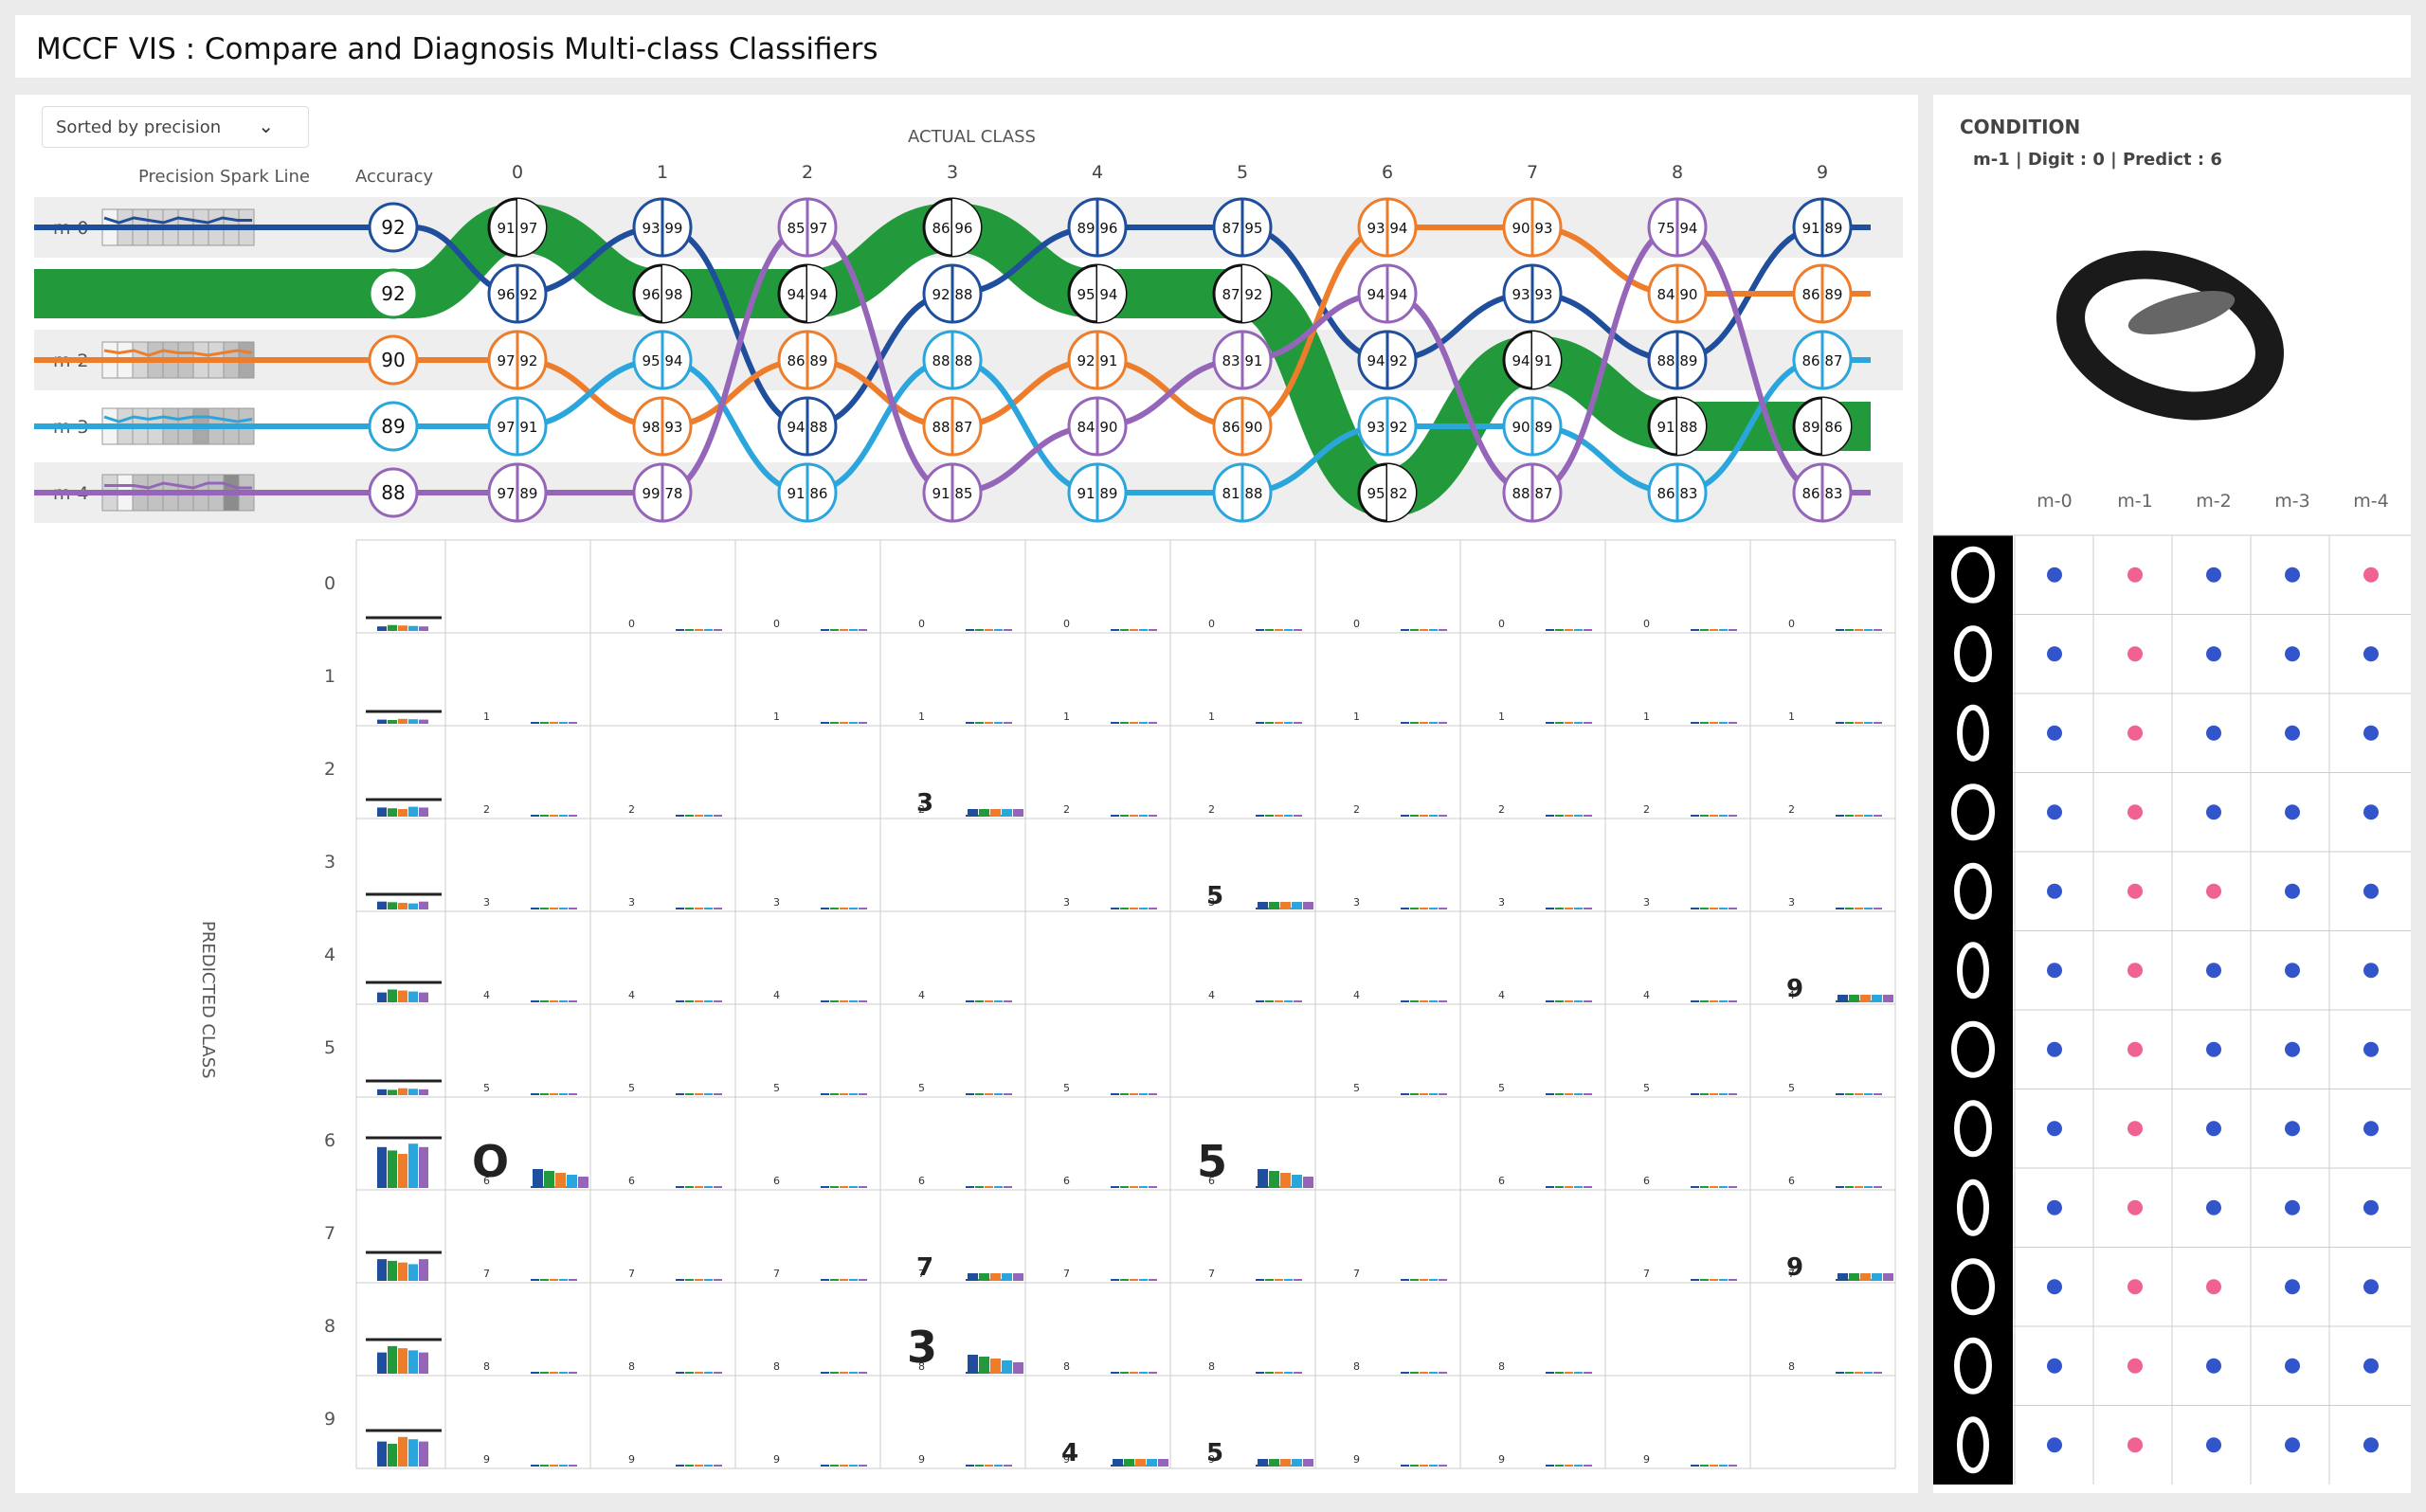  What do you see at coordinates (490, 1161) in the screenshot?
I see `misclassified-digit-image: O` at bounding box center [490, 1161].